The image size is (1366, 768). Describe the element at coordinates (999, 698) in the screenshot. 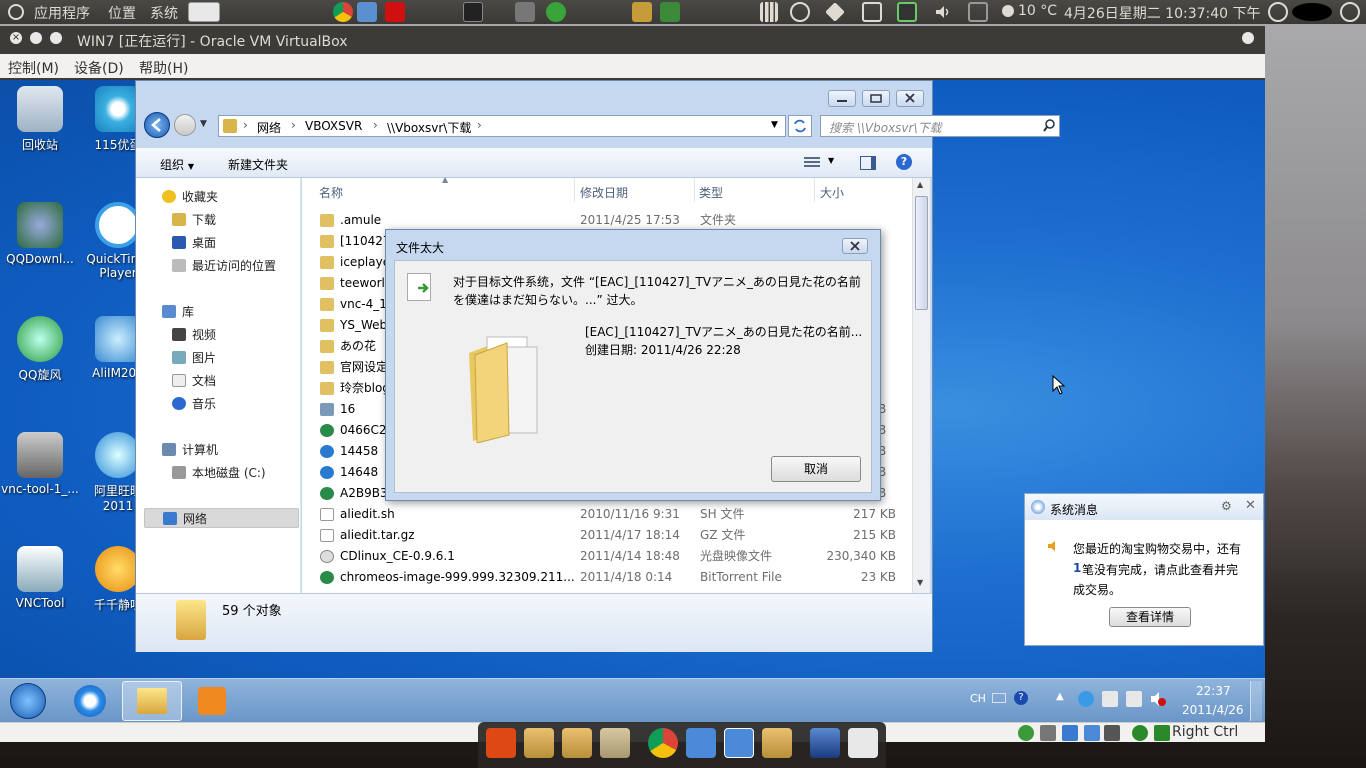

I see `ime-icon` at that location.